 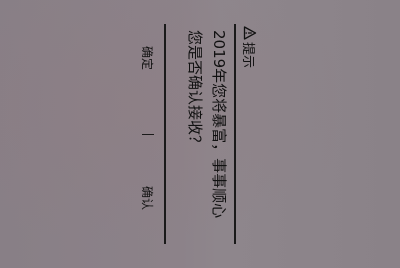 What do you see at coordinates (235, 134) in the screenshot?
I see `dialog-top-divider` at bounding box center [235, 134].